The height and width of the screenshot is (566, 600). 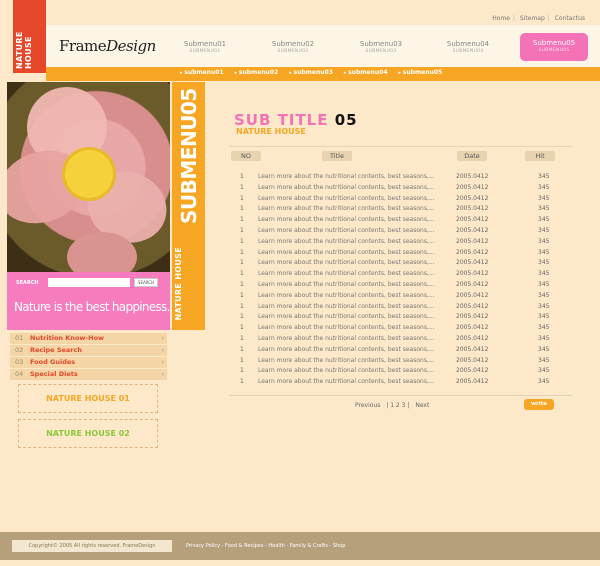 What do you see at coordinates (539, 404) in the screenshot?
I see `write-button: write` at bounding box center [539, 404].